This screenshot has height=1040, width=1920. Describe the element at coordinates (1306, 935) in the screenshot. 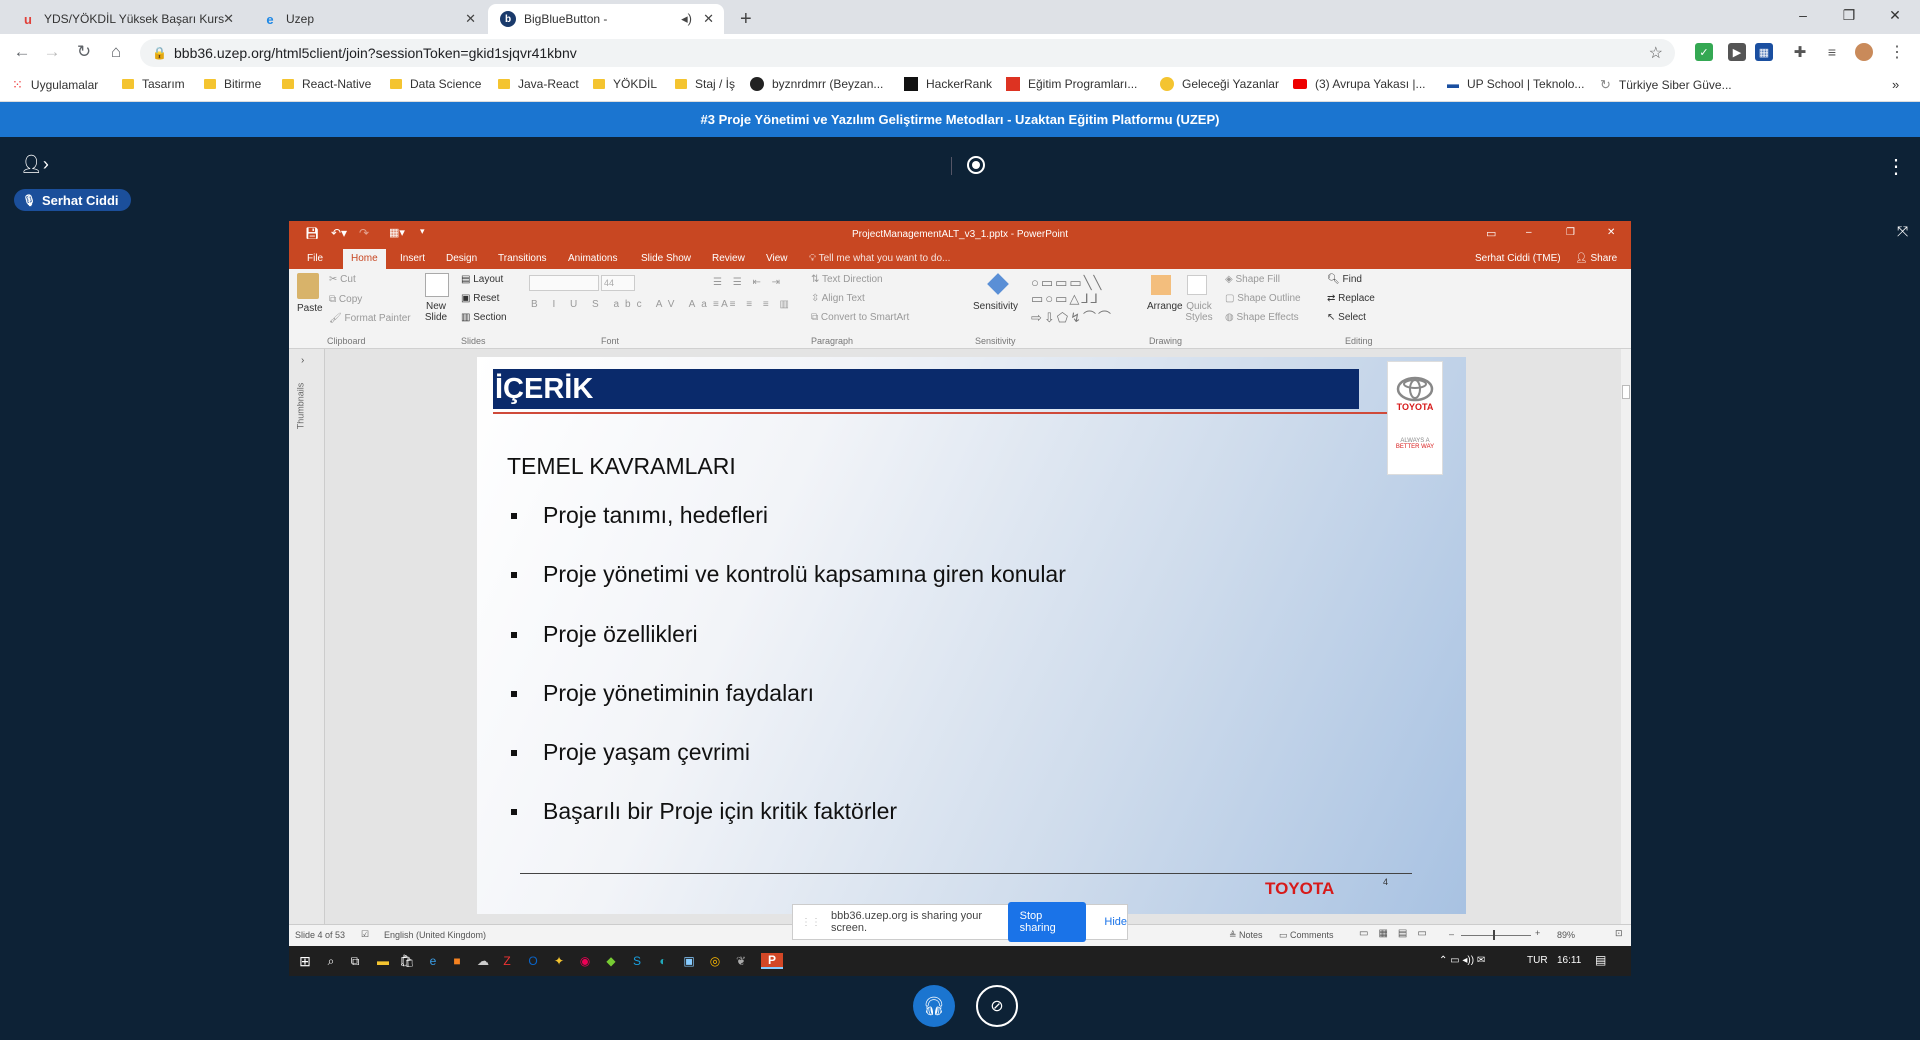

I see `comments-button: ▭ Comments` at that location.